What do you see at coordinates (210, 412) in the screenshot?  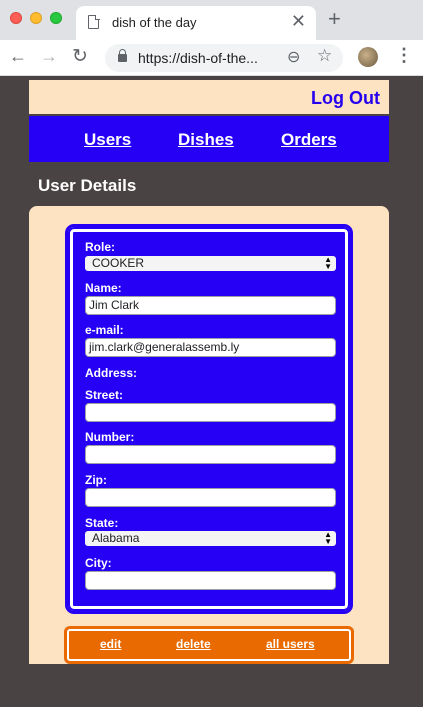 I see `street-field` at bounding box center [210, 412].